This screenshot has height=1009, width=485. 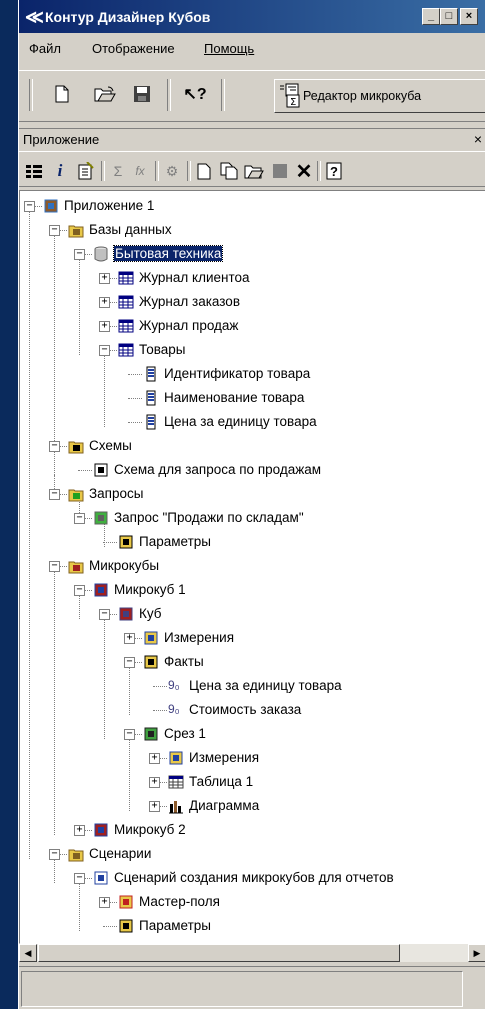 What do you see at coordinates (133, 48) in the screenshot?
I see `menu-view: Отображение` at bounding box center [133, 48].